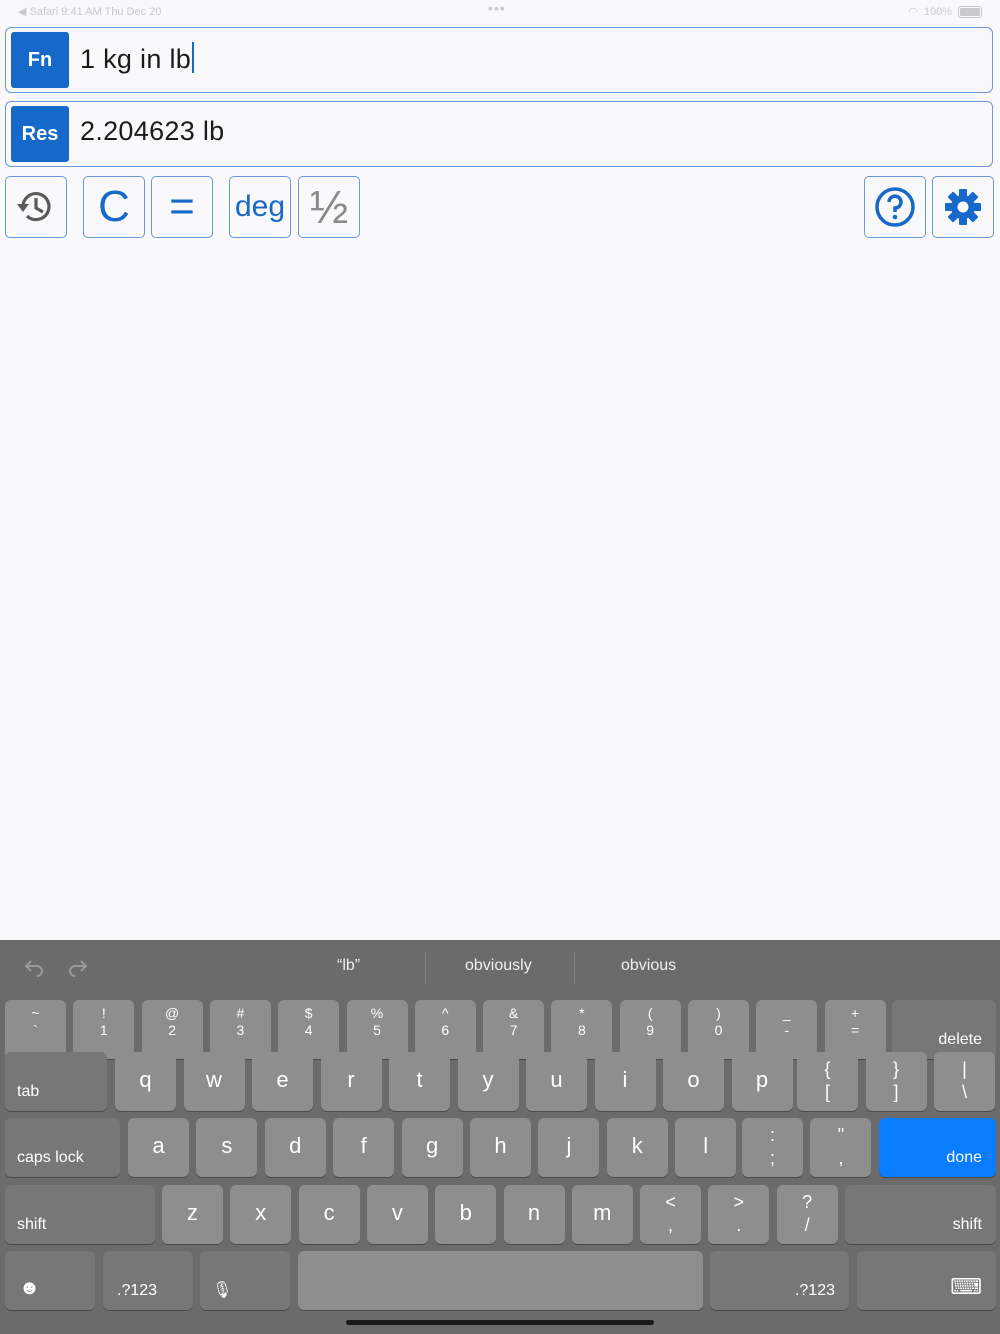  Describe the element at coordinates (34, 966) in the screenshot. I see `undo-icon` at that location.